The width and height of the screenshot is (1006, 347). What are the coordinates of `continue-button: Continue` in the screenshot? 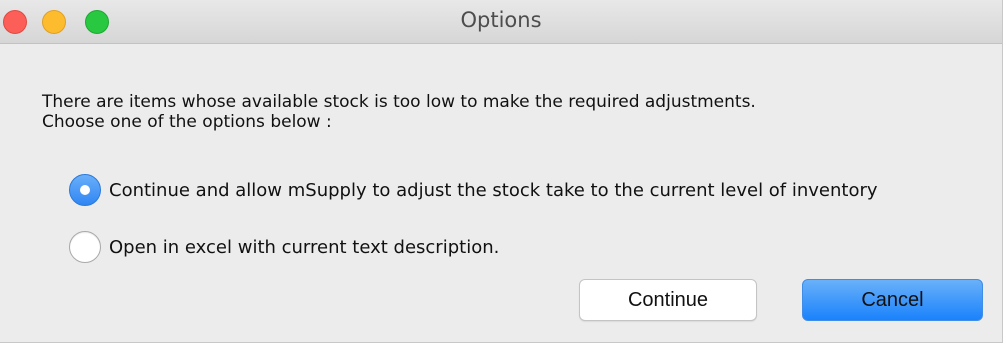 It's located at (668, 300).